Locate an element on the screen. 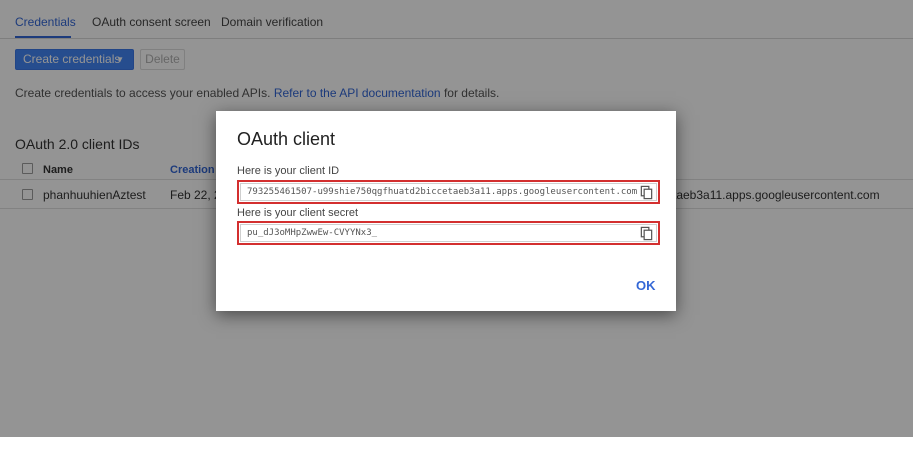 The image size is (913, 474). client-secret-field: pu_dJ3oMHpZwwEw-CVYYNx3_ is located at coordinates (448, 233).